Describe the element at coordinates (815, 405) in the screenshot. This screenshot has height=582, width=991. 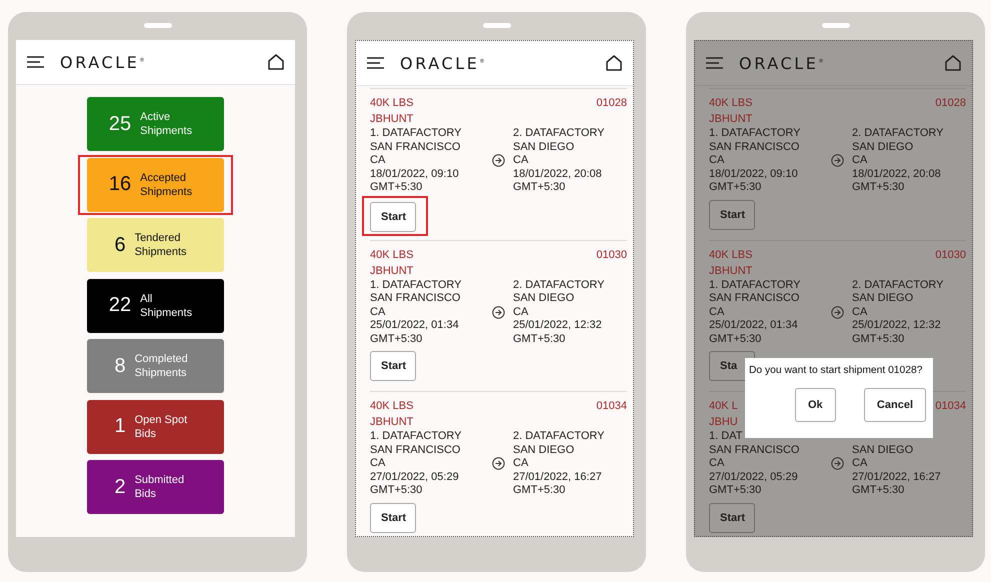
I see `dialog-button: Ok` at that location.